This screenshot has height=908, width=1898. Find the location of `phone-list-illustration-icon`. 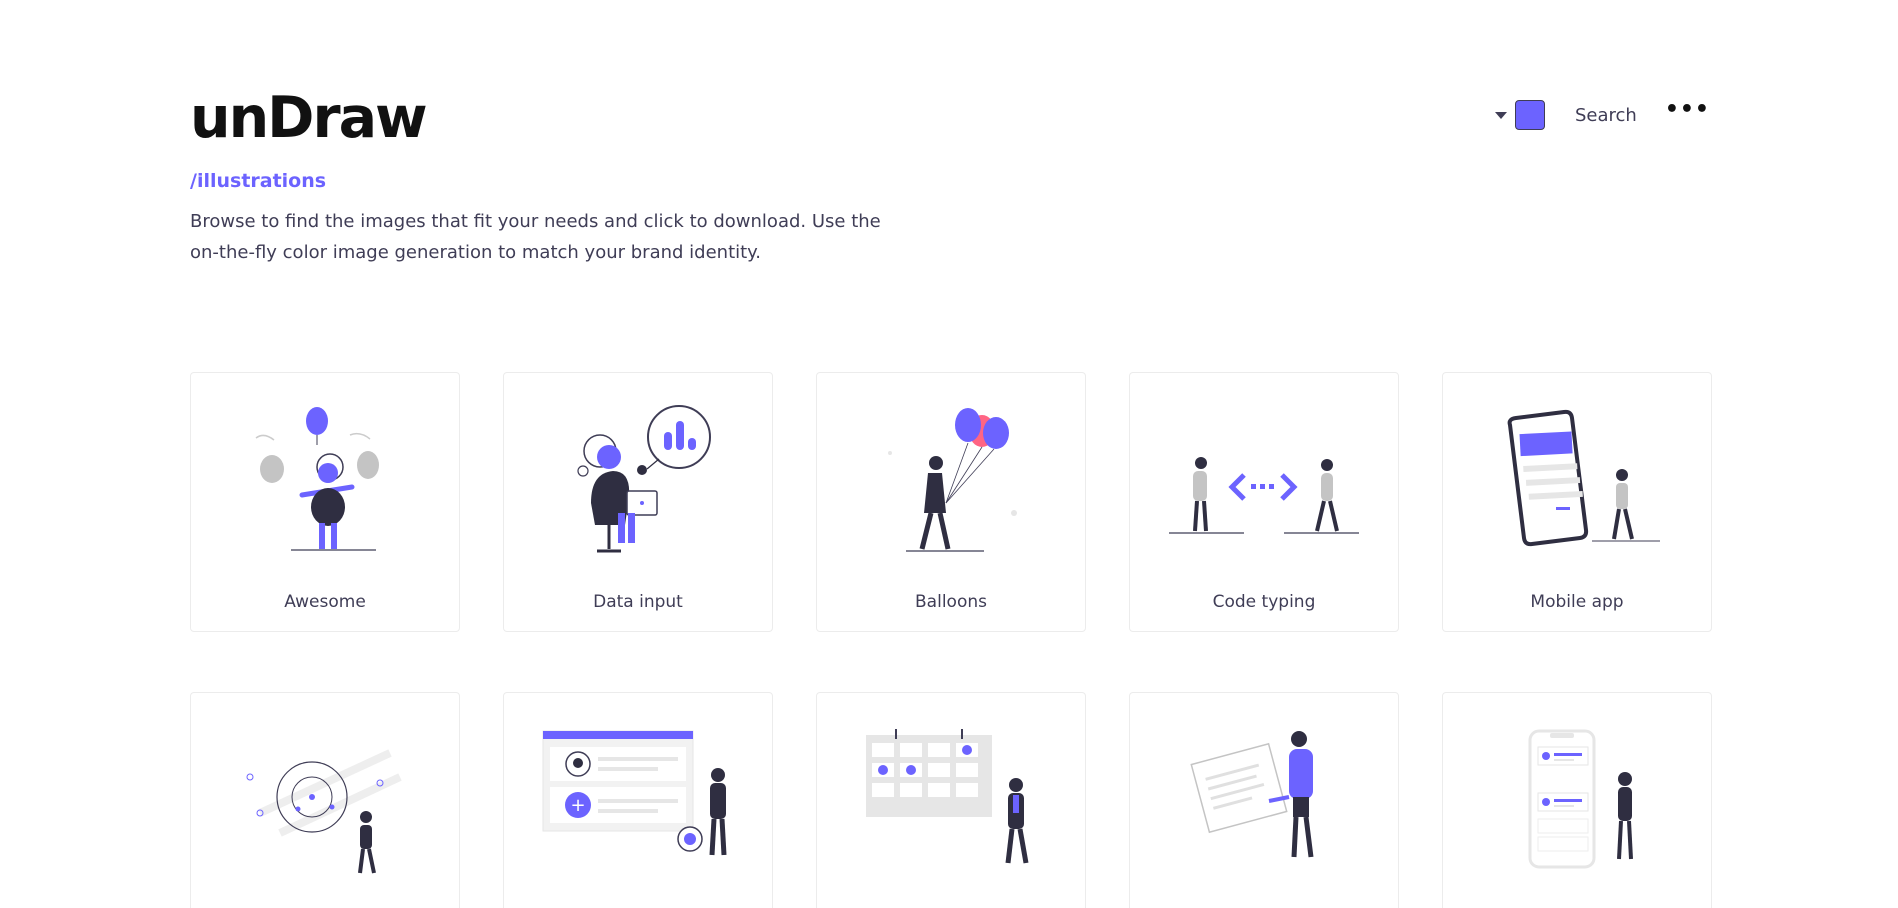

phone-list-illustration-icon is located at coordinates (1580, 799).